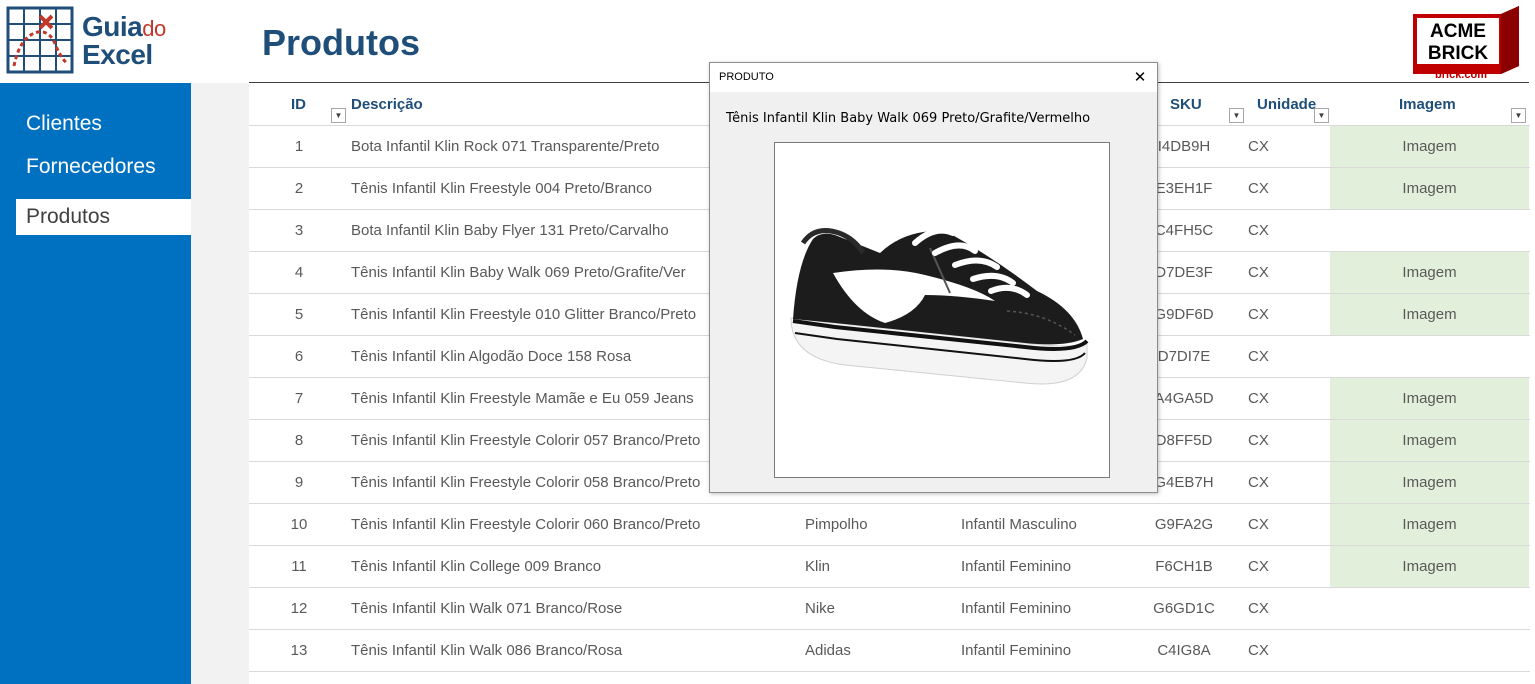 The width and height of the screenshot is (1535, 684). I want to click on spreadsheet-logo-icon, so click(40, 40).